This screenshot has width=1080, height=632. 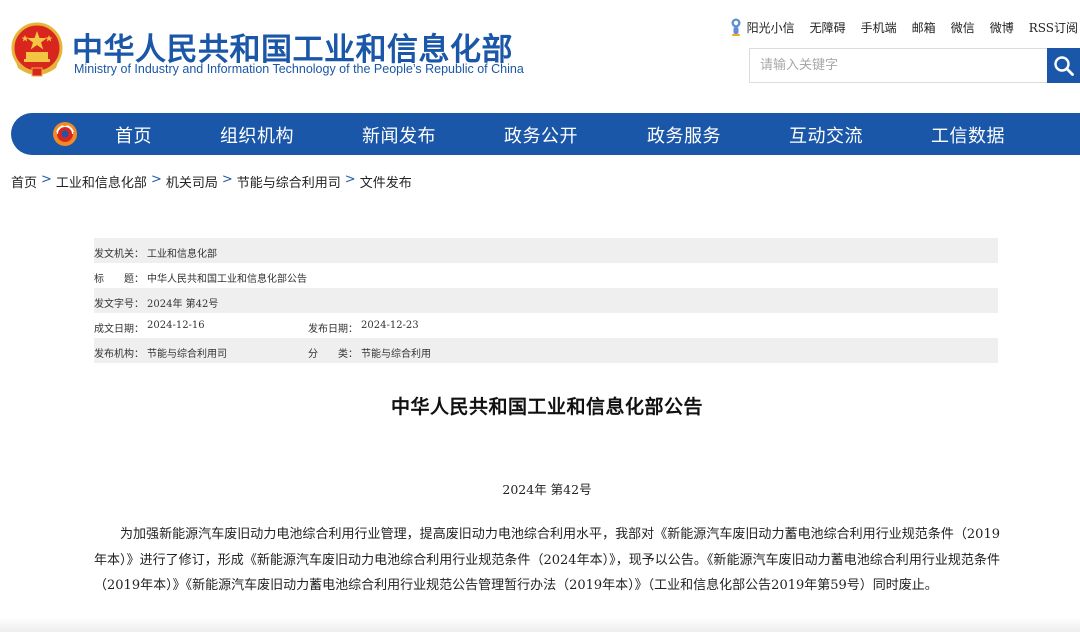 What do you see at coordinates (924, 27) in the screenshot?
I see `top-link-mail: 邮箱` at bounding box center [924, 27].